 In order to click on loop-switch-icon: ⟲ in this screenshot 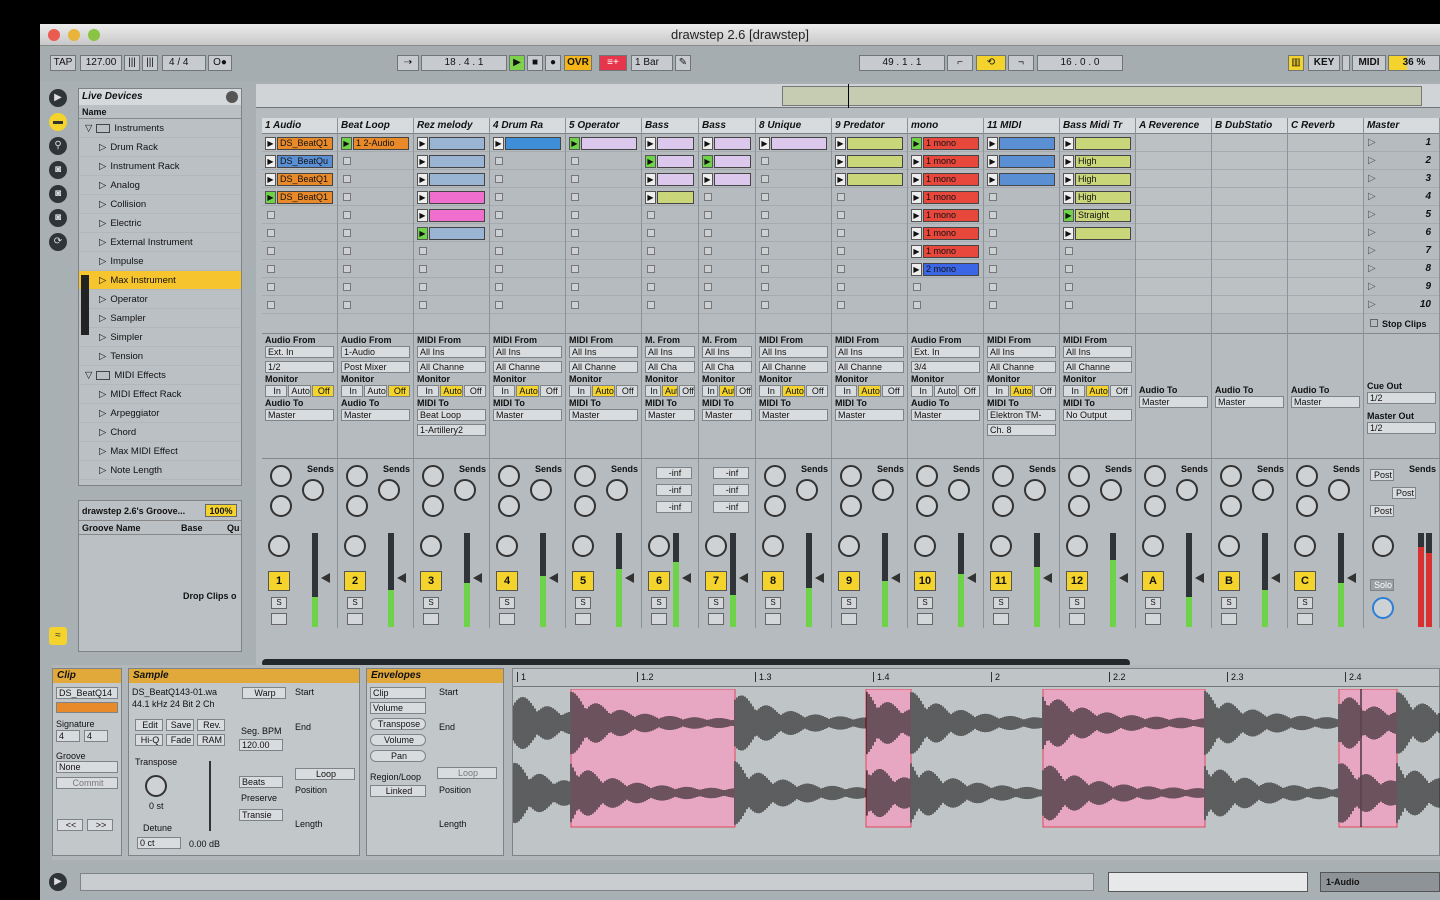, I will do `click(991, 63)`.